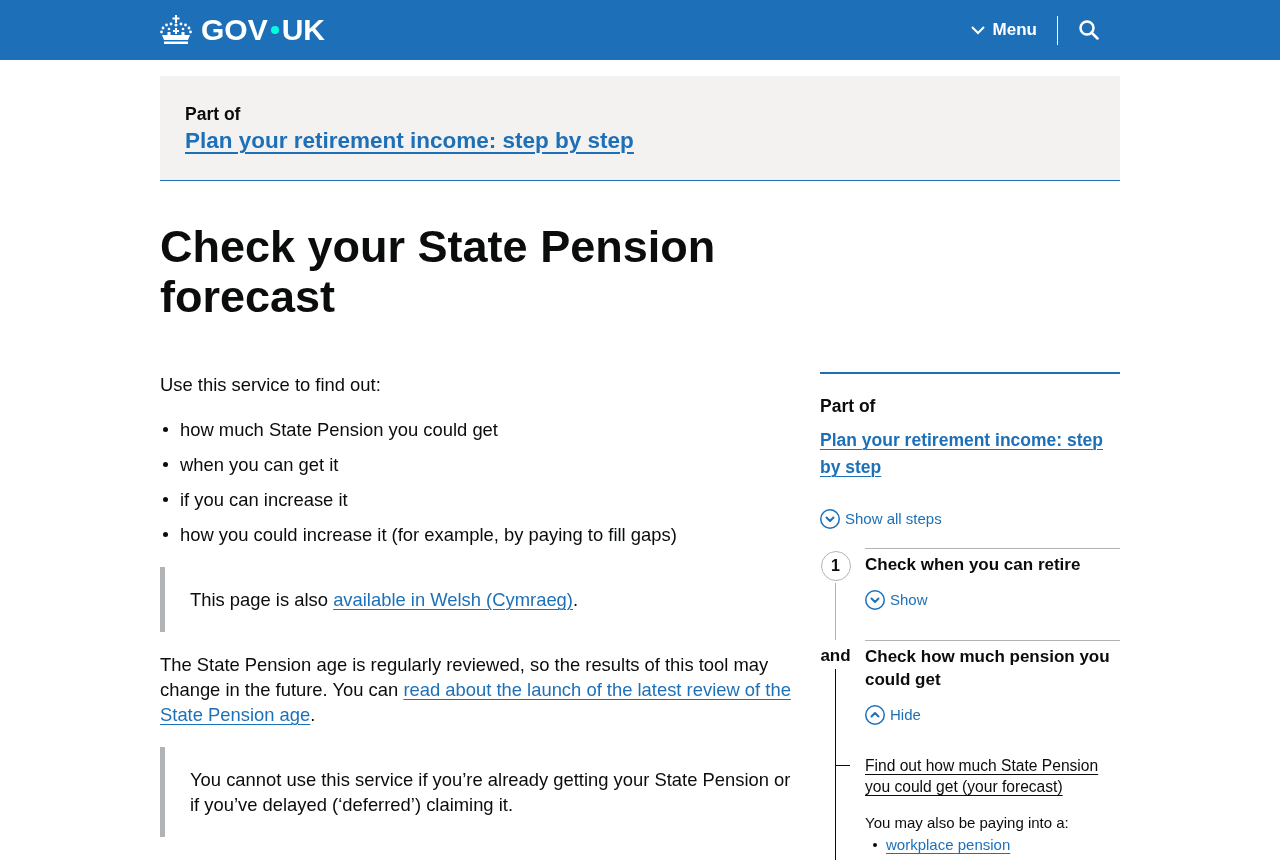  Describe the element at coordinates (881, 519) in the screenshot. I see `show-all-steps-button: Show all steps` at that location.